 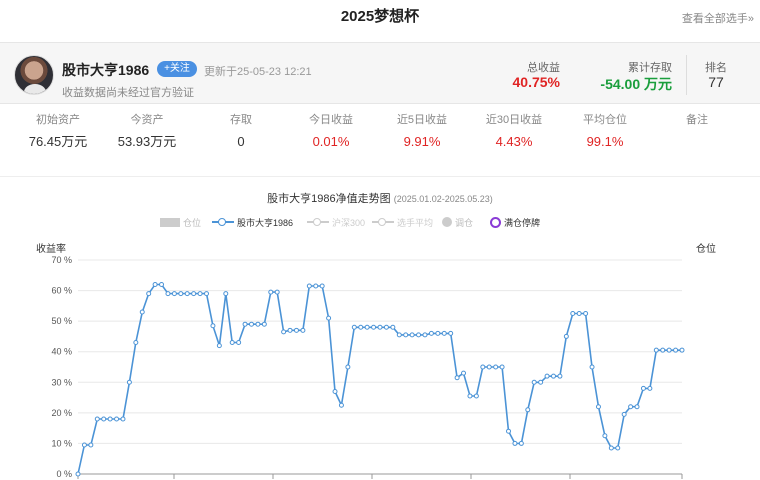 I want to click on y-tick-label: 30 %, so click(x=61, y=382).